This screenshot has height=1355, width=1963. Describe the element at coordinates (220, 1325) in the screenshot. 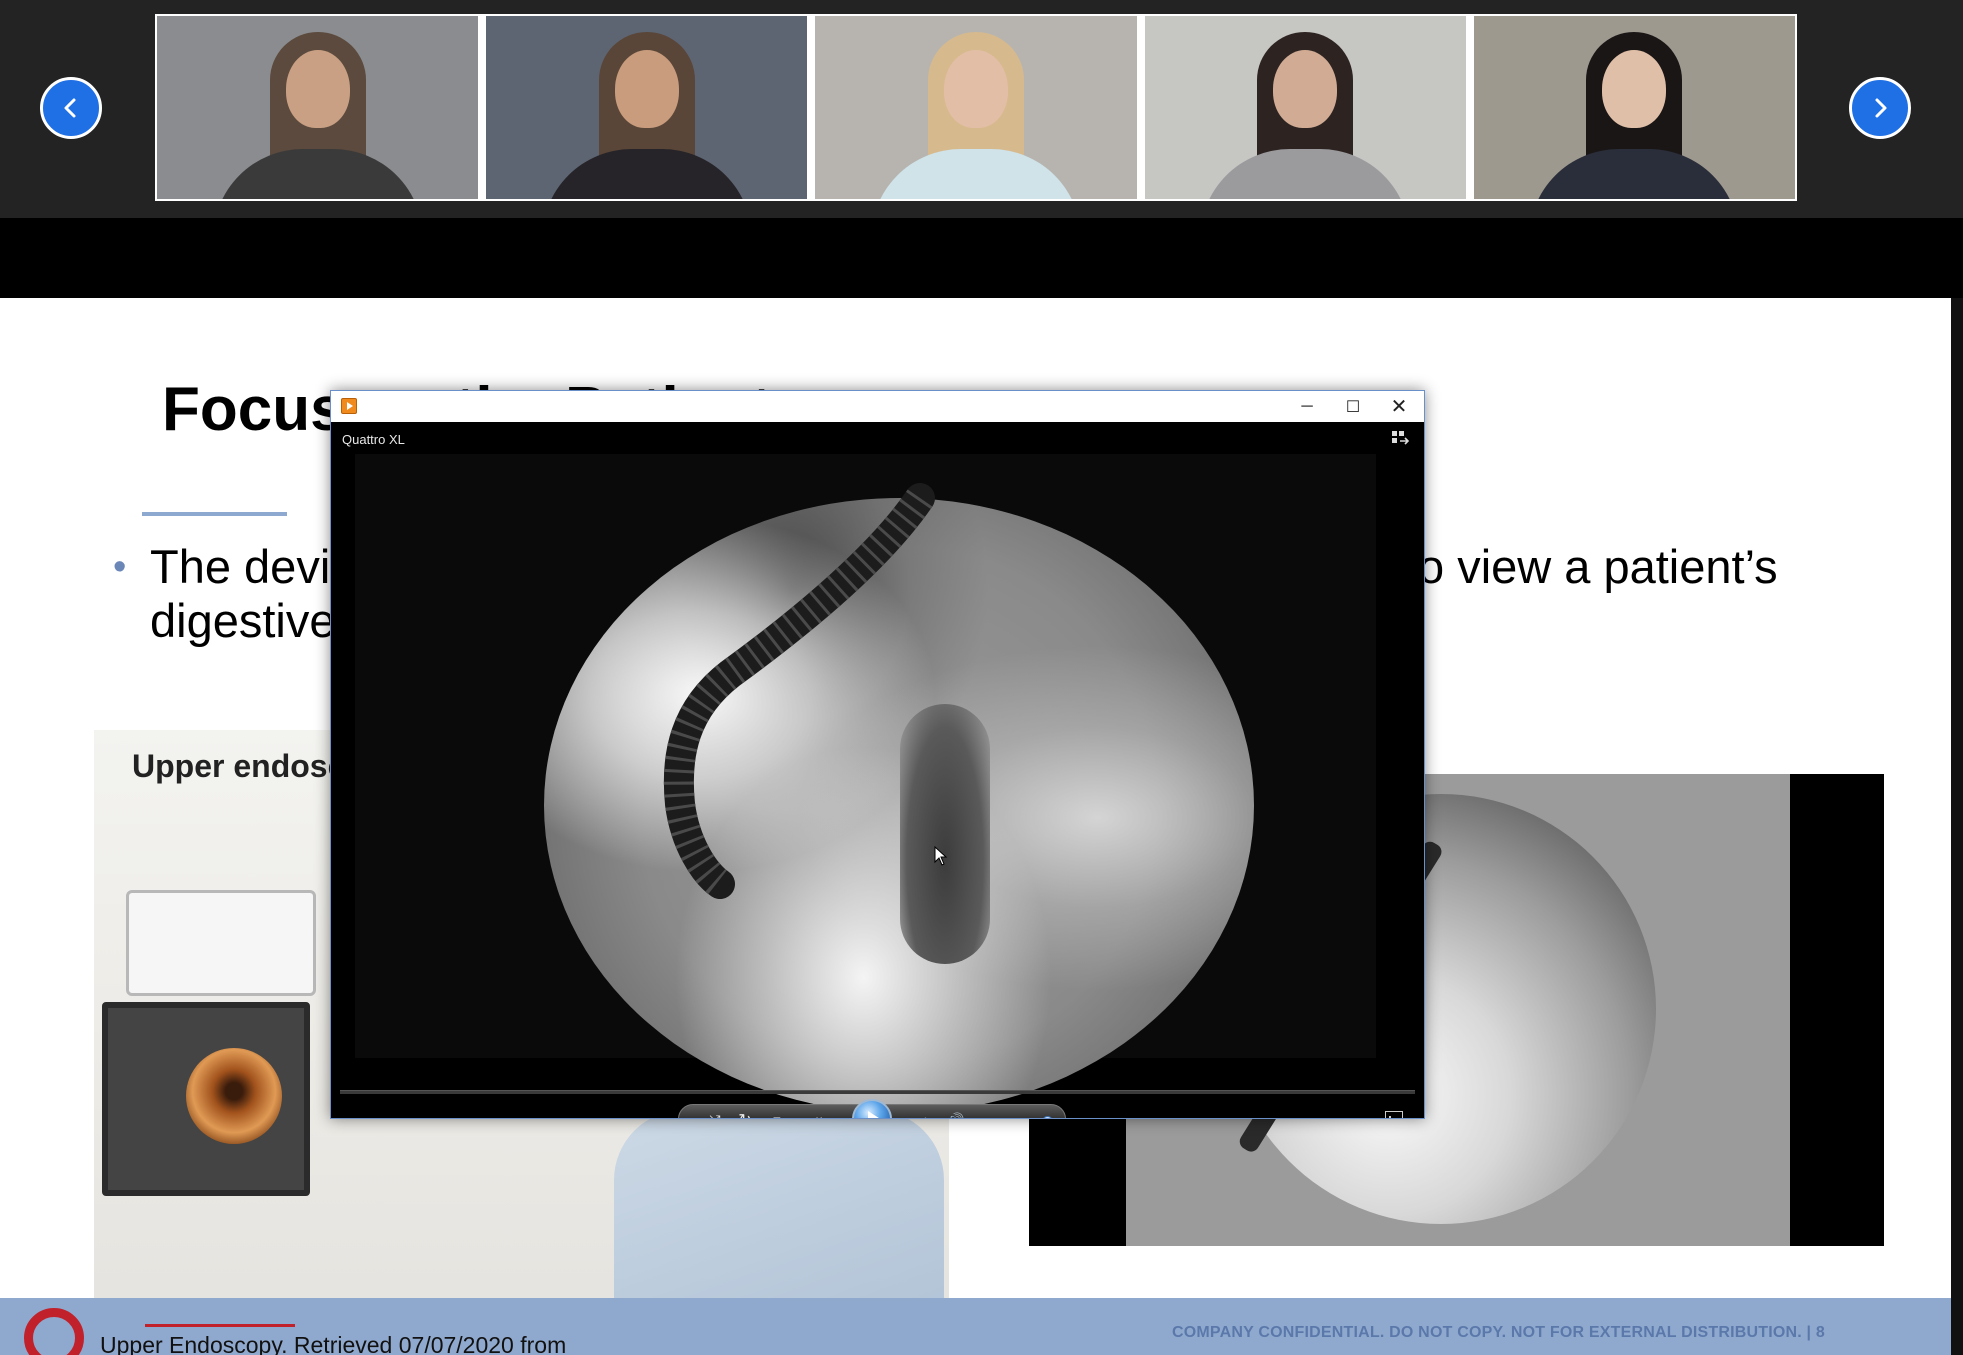

I see `footer-accent-line` at that location.